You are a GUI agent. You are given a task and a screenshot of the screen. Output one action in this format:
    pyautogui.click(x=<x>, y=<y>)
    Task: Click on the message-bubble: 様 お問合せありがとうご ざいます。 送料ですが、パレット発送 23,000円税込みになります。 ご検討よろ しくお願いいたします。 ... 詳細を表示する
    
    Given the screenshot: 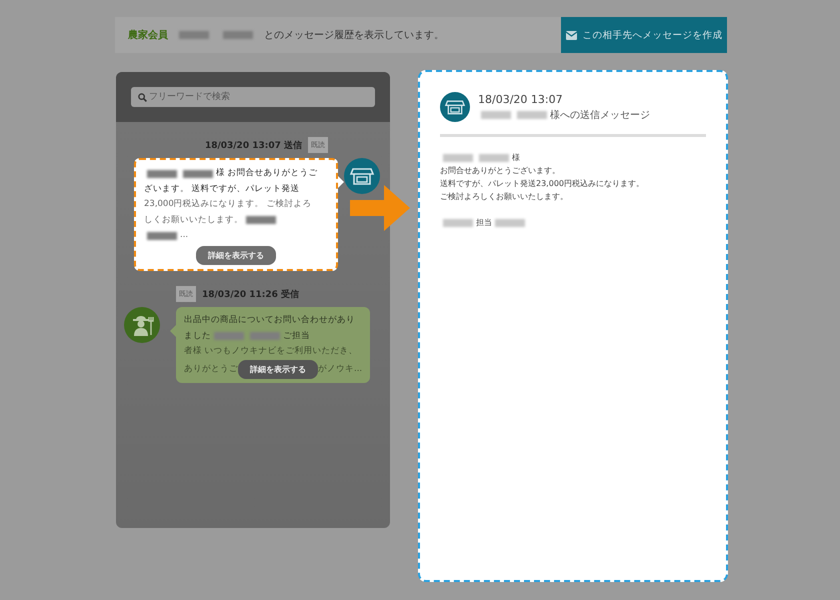 What is the action you would take?
    pyautogui.click(x=236, y=214)
    